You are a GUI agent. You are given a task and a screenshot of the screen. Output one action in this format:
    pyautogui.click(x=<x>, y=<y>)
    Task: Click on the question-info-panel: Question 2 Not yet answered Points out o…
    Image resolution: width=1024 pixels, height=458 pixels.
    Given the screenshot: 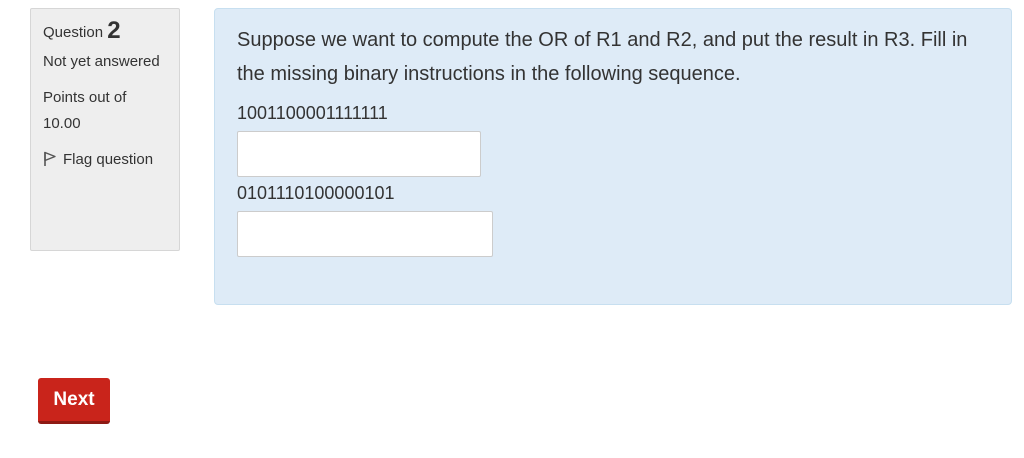 What is the action you would take?
    pyautogui.click(x=105, y=129)
    